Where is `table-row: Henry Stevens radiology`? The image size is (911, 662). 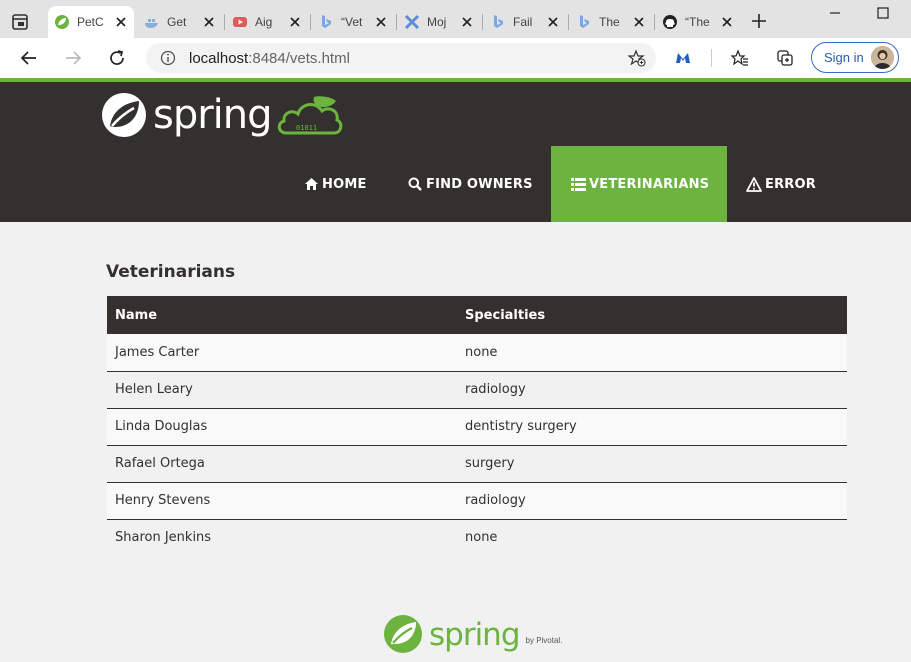 table-row: Henry Stevens radiology is located at coordinates (477, 501).